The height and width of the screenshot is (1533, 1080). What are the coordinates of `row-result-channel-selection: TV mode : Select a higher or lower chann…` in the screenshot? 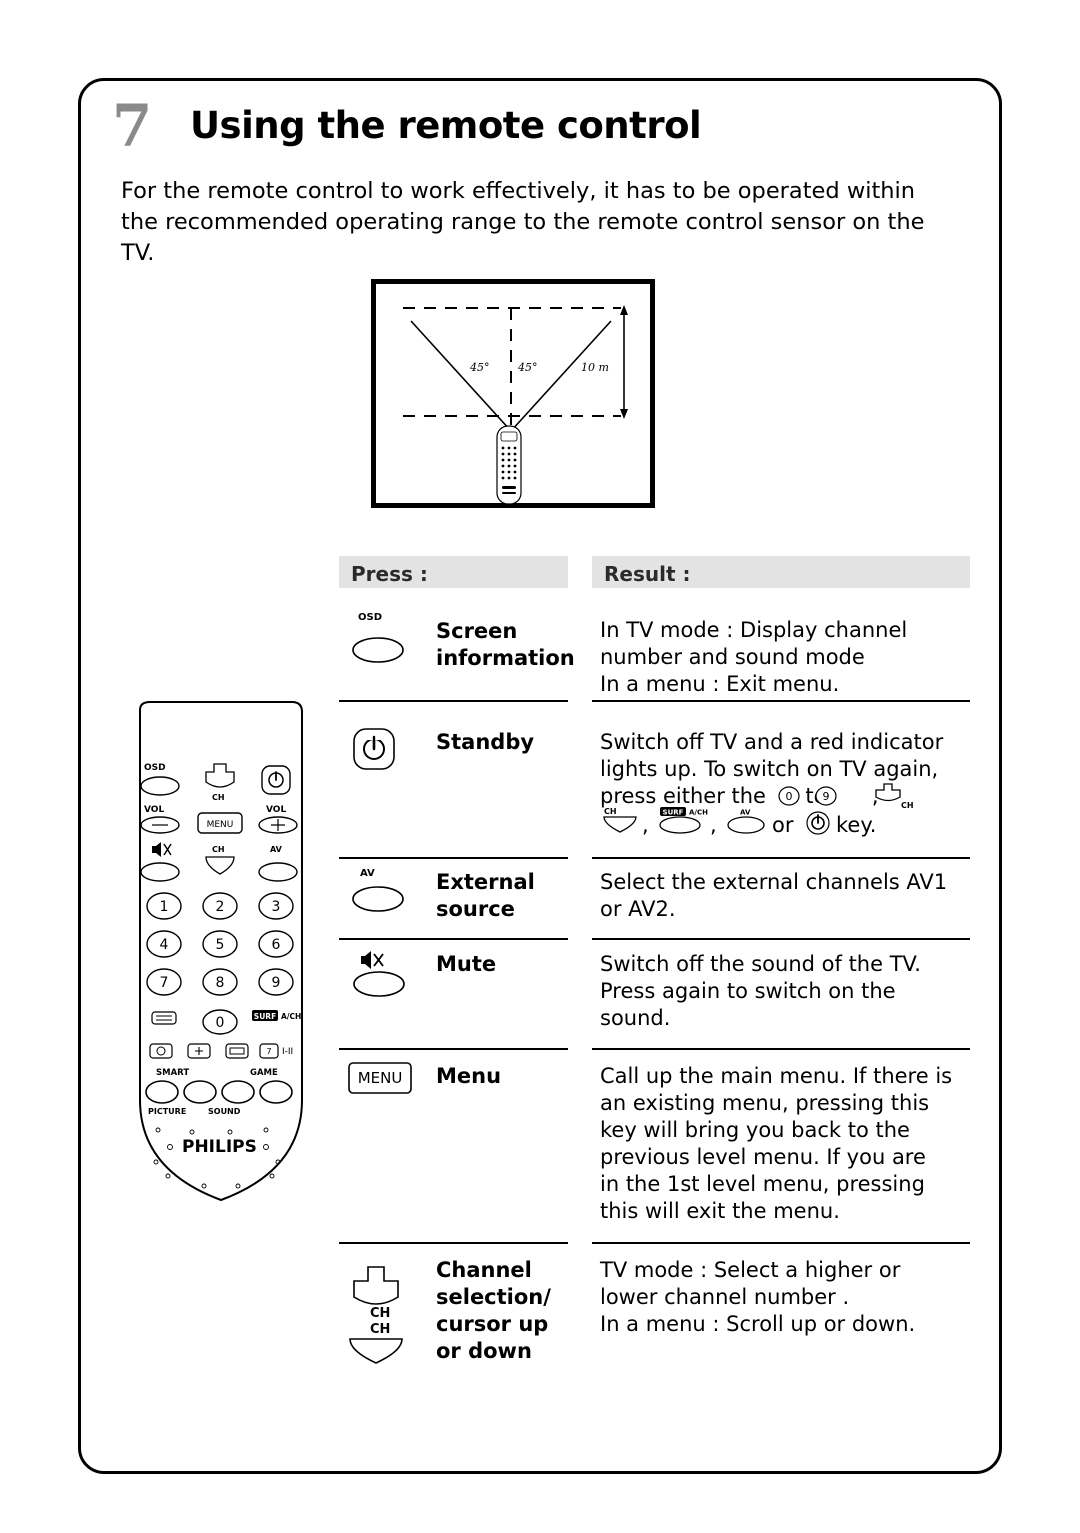 It's located at (758, 1297).